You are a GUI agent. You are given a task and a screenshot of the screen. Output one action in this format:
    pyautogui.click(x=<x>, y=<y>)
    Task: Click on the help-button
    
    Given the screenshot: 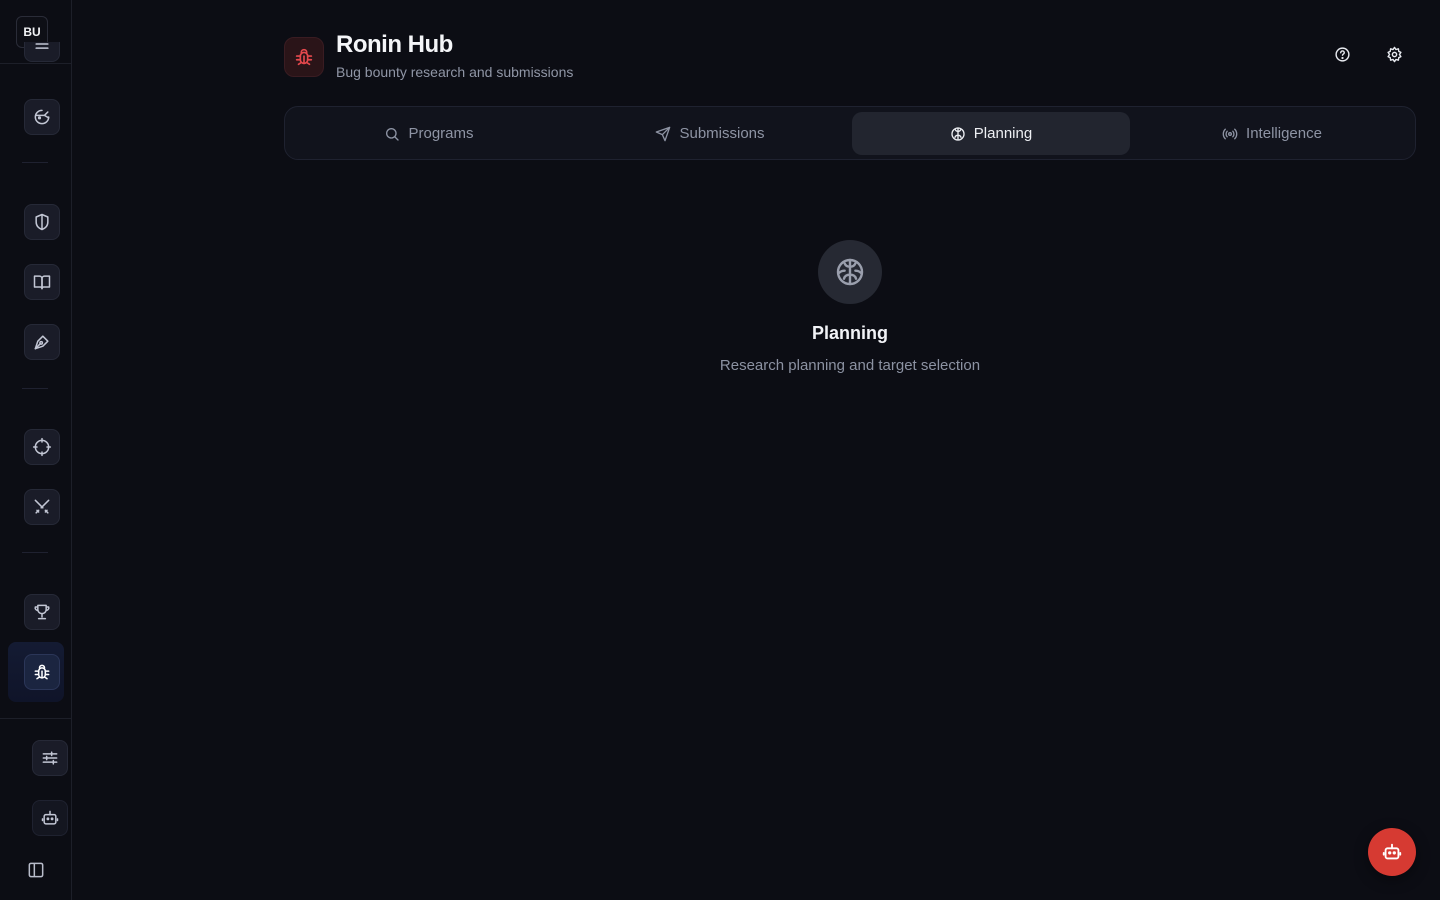 What is the action you would take?
    pyautogui.click(x=1342, y=54)
    